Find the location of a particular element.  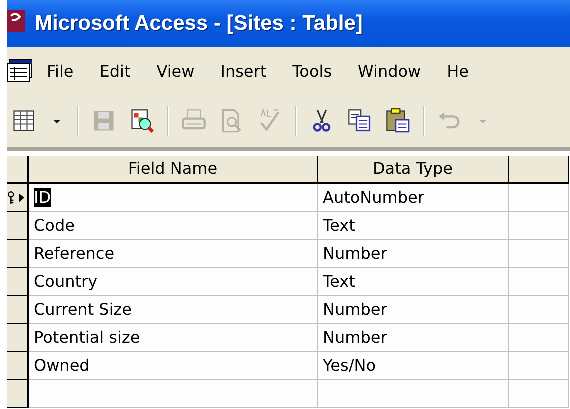

menu-item: Insert is located at coordinates (243, 71).